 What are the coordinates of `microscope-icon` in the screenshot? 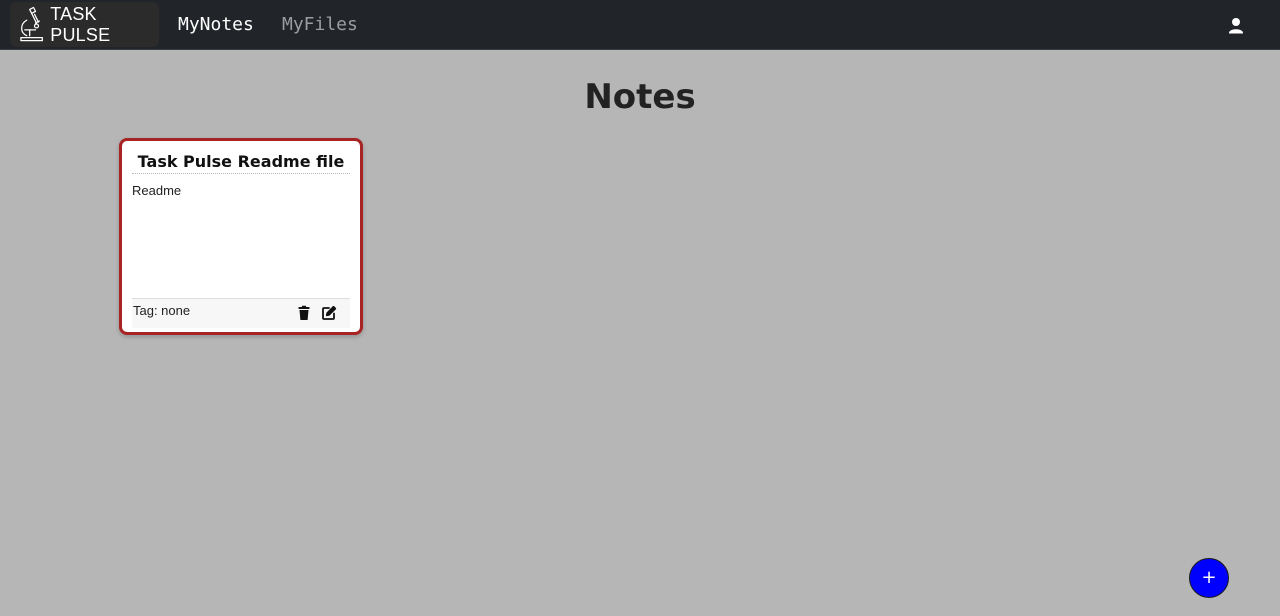 It's located at (31, 23).